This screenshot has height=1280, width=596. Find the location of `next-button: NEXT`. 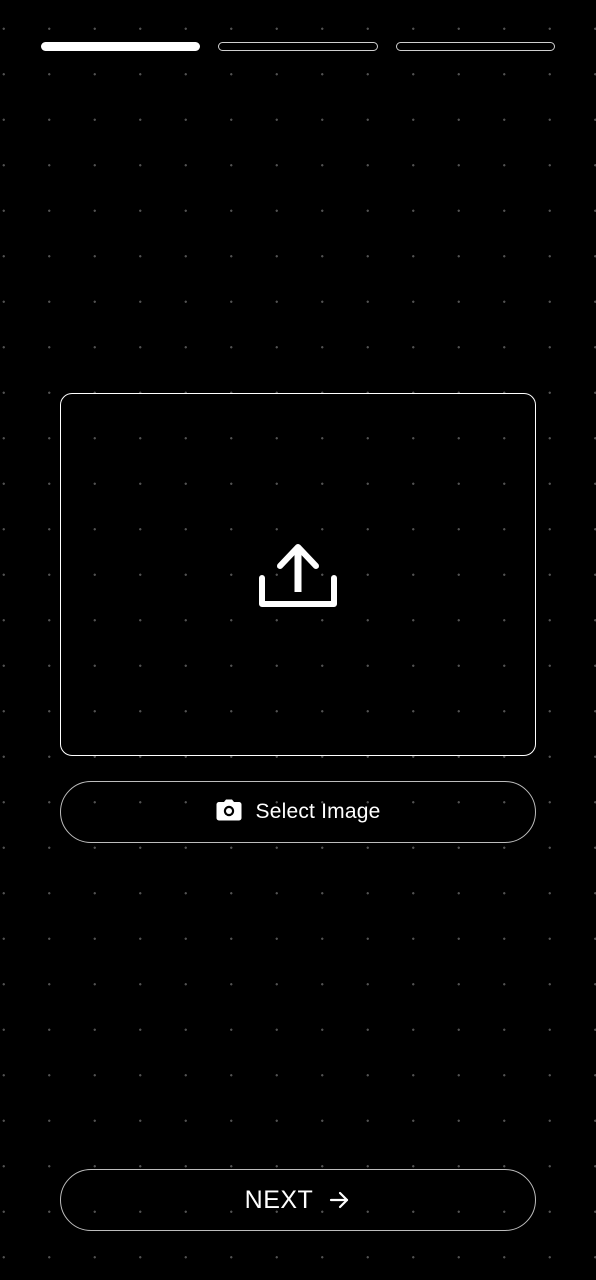

next-button: NEXT is located at coordinates (298, 1200).